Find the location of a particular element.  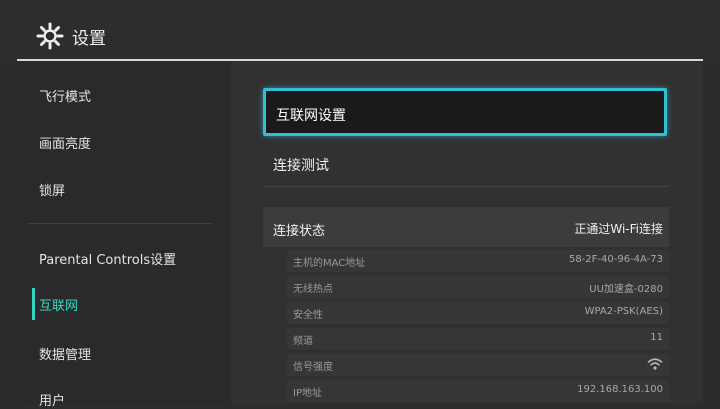

info-row-signal: 信号强度 is located at coordinates (478, 365).